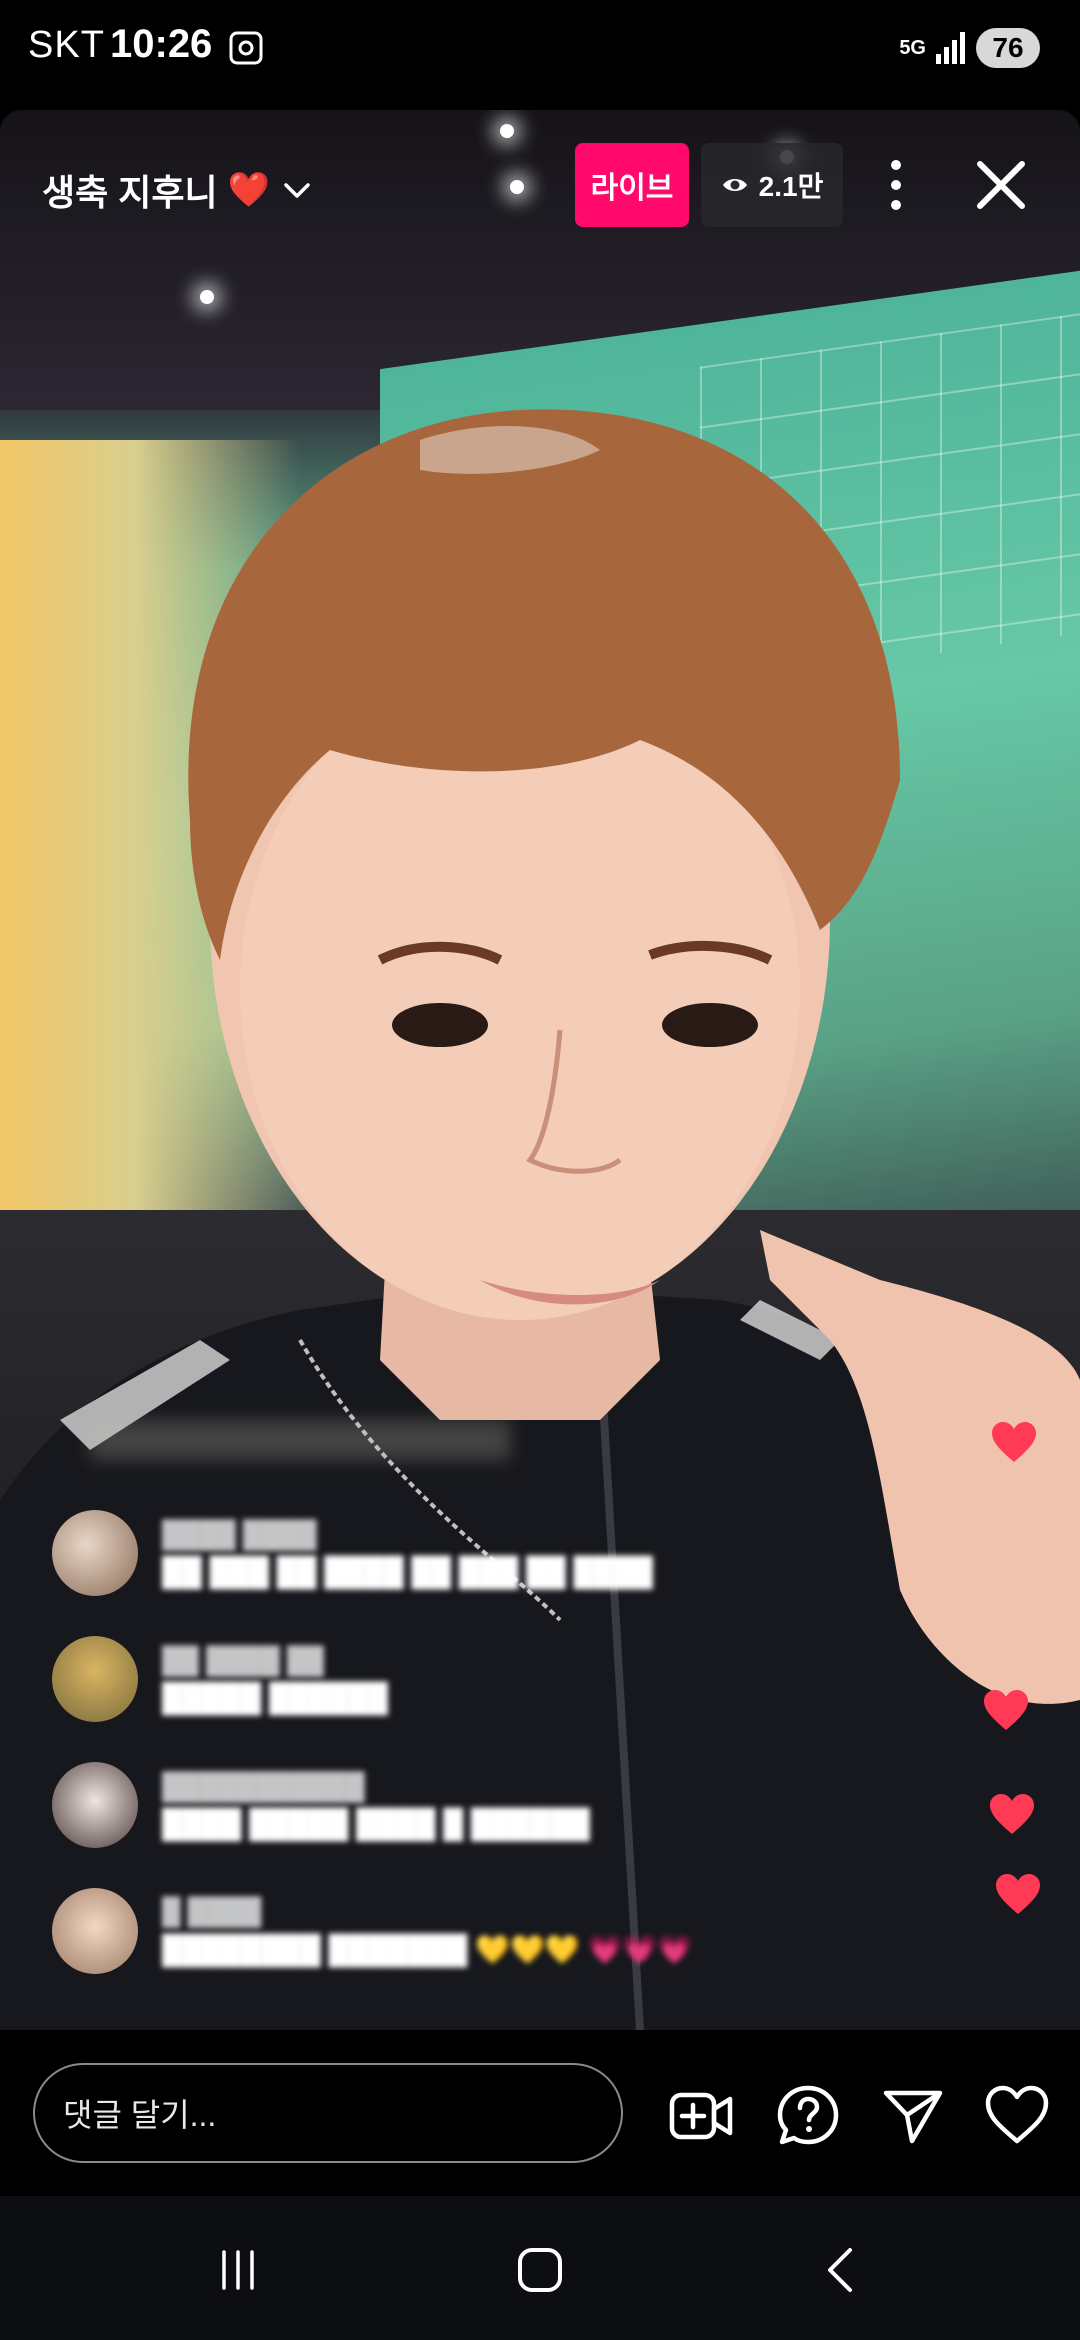  I want to click on send-icon, so click(913, 2116).